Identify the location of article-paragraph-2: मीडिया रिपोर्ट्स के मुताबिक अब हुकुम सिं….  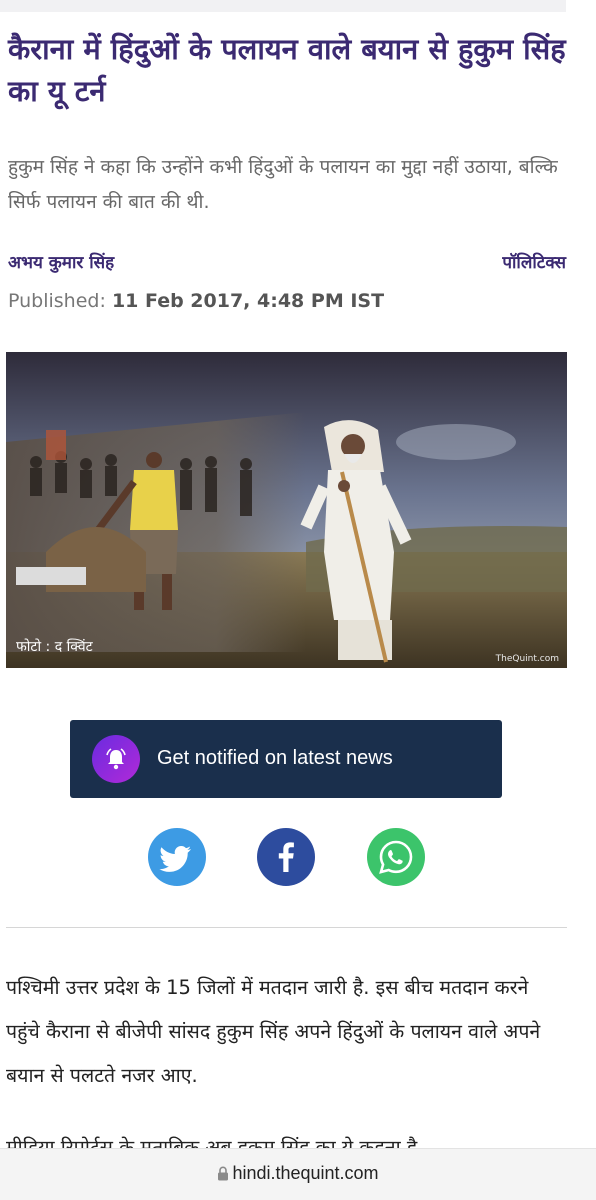
(212, 1142).